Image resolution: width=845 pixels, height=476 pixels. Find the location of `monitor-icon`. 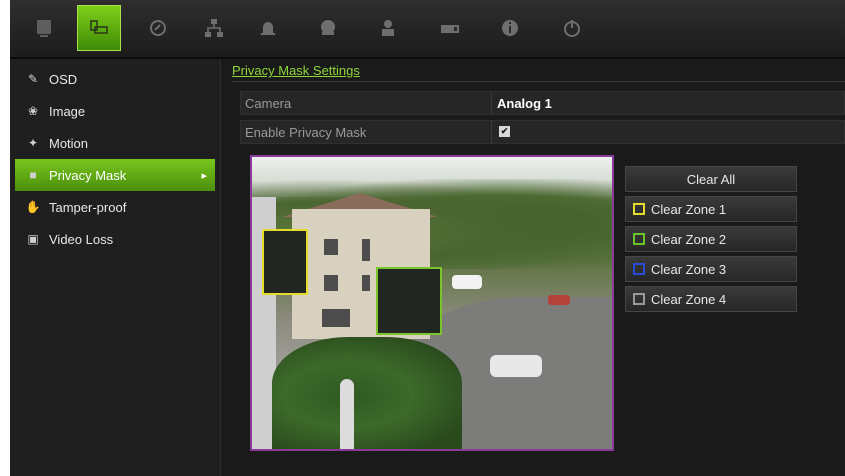

monitor-icon is located at coordinates (44, 28).